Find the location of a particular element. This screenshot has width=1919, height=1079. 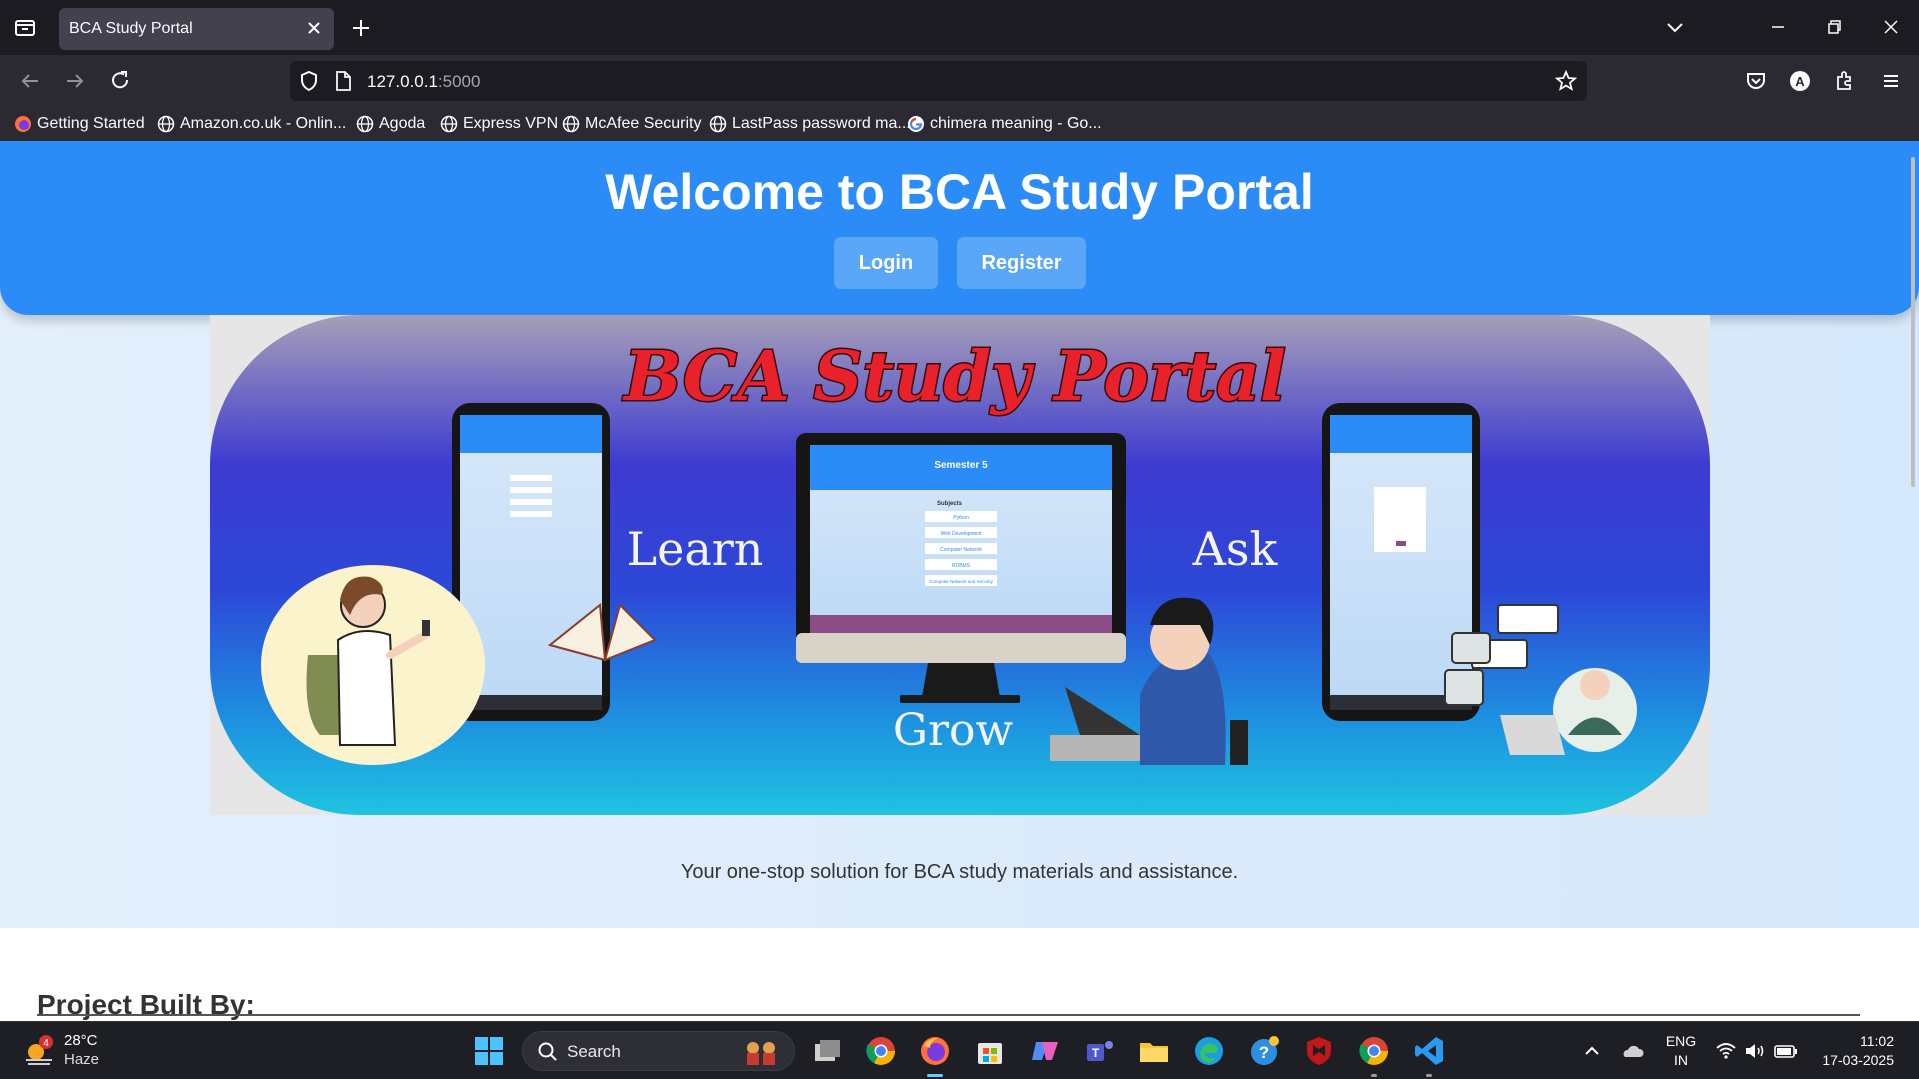

edge-icon is located at coordinates (1209, 1051).